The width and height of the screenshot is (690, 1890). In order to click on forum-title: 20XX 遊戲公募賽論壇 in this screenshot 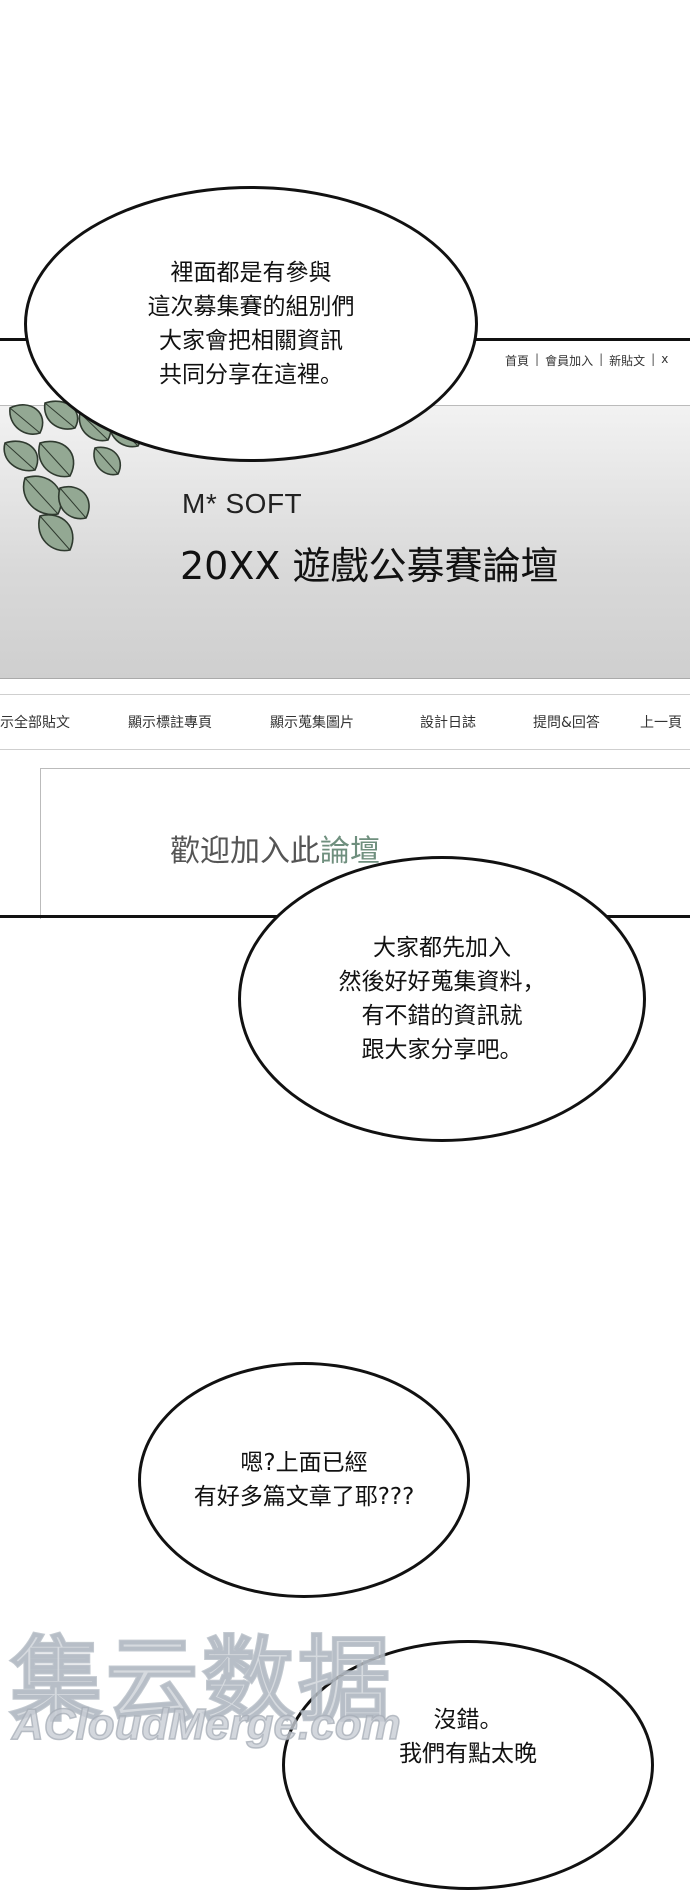, I will do `click(369, 566)`.